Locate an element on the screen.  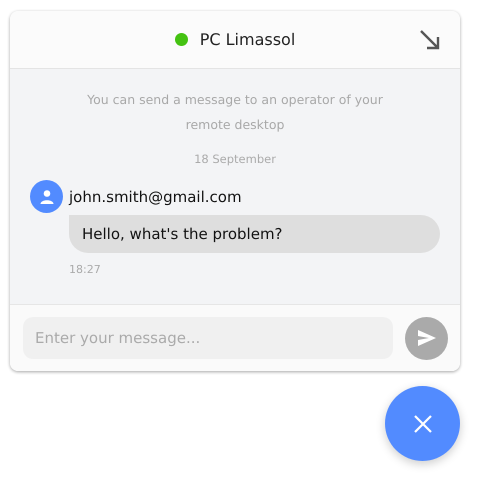
minimize-button is located at coordinates (430, 40).